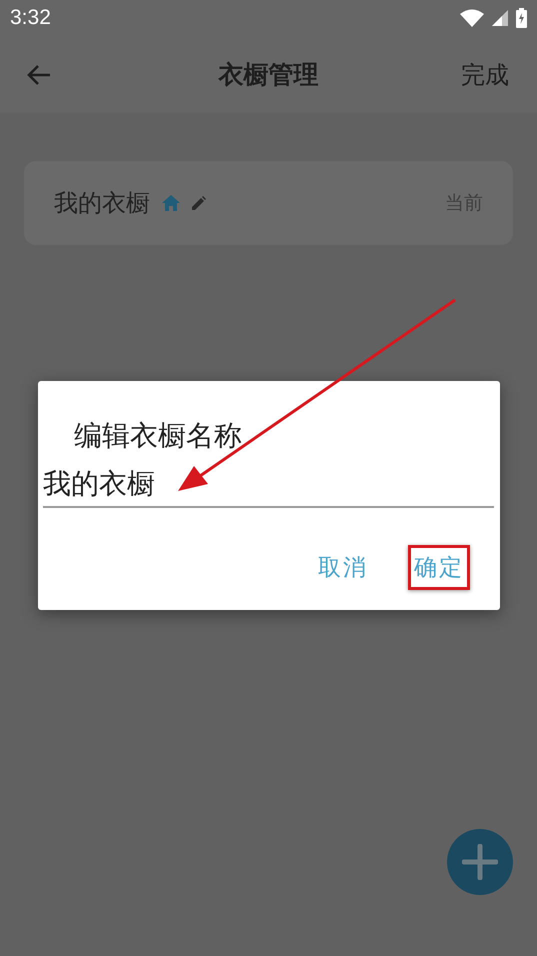  Describe the element at coordinates (472, 18) in the screenshot. I see `wifi-icon` at that location.